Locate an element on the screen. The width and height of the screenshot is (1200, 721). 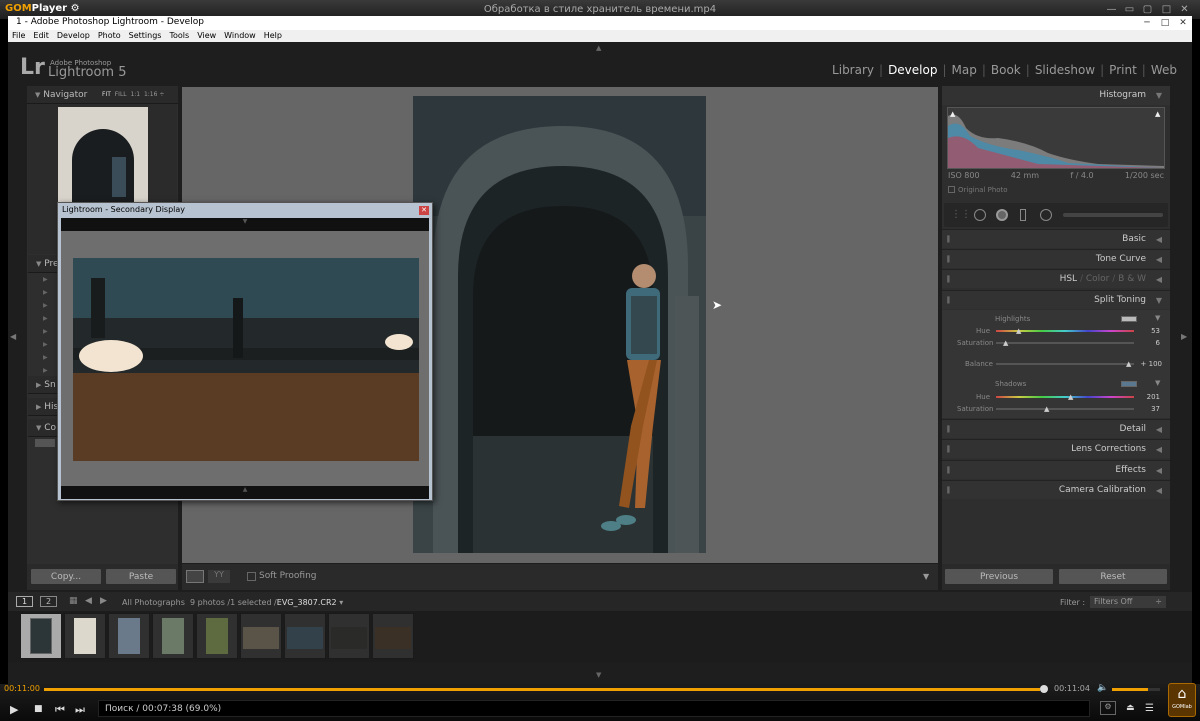
highlights-saturation-thumb: ▲ is located at coordinates (1005, 343).